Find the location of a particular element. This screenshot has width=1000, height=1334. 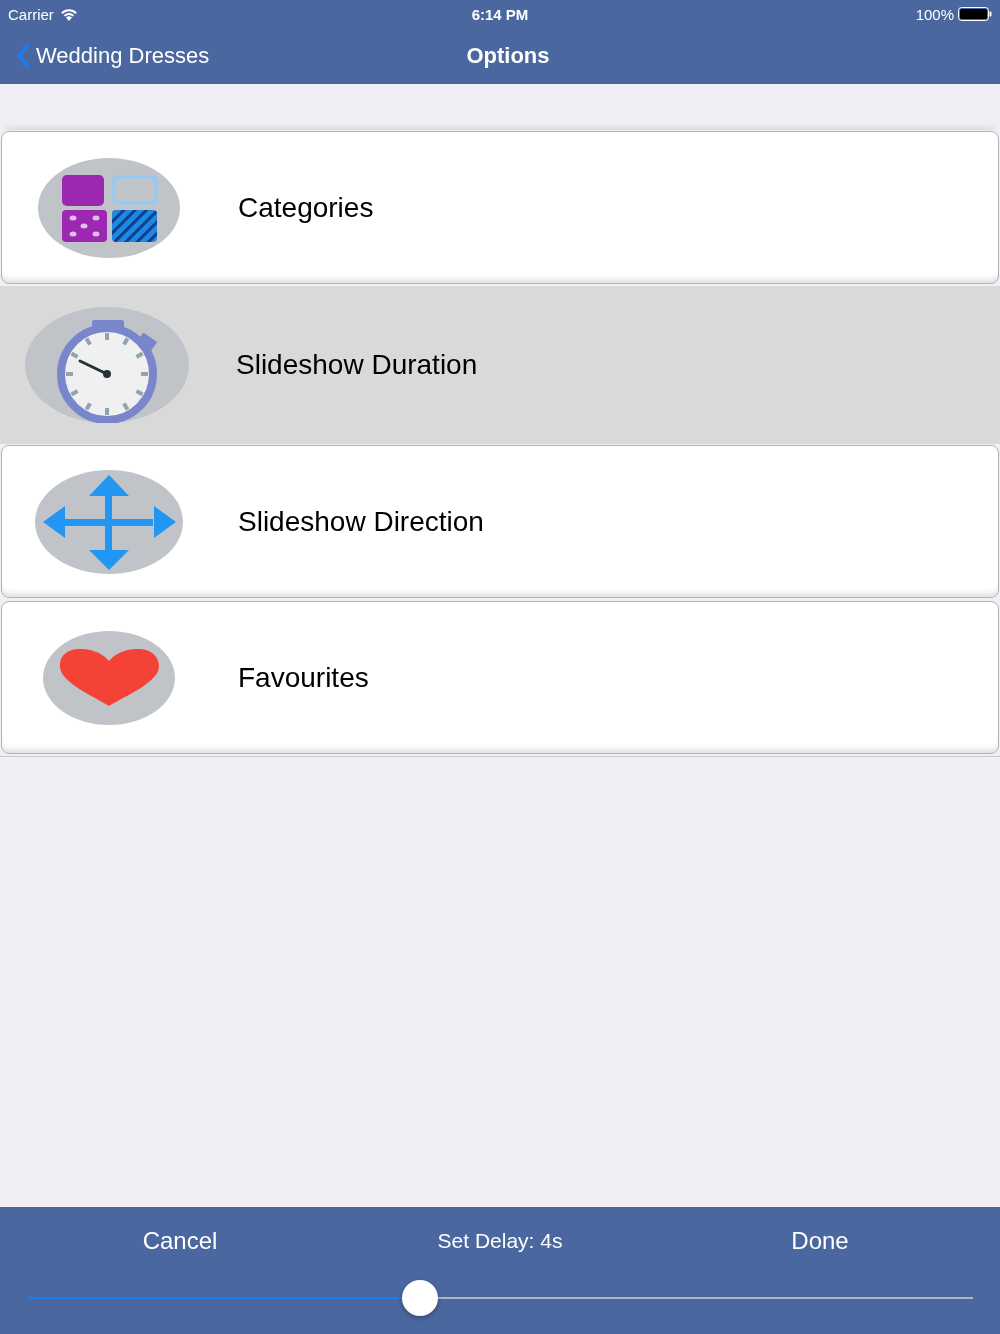

option-row: Slideshow Duration is located at coordinates (500, 365).